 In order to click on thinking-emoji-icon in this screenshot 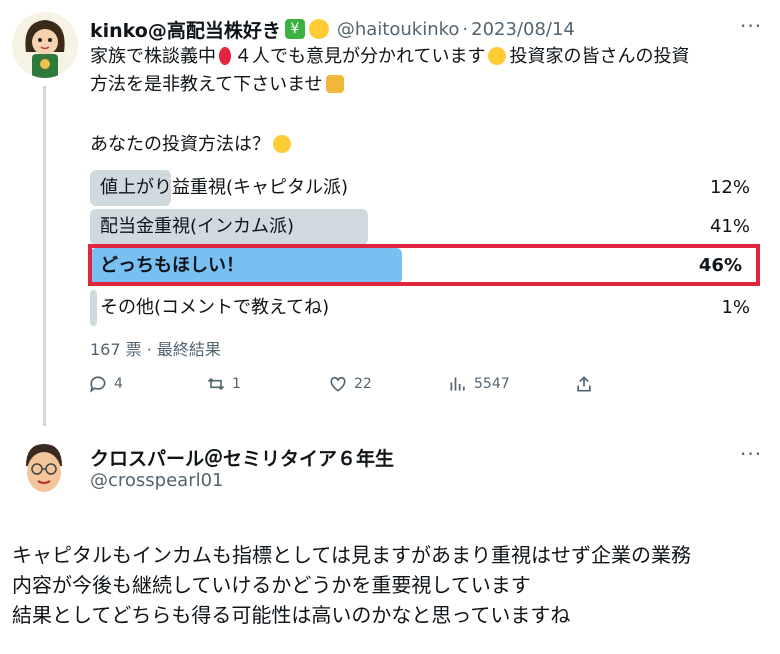, I will do `click(282, 144)`.